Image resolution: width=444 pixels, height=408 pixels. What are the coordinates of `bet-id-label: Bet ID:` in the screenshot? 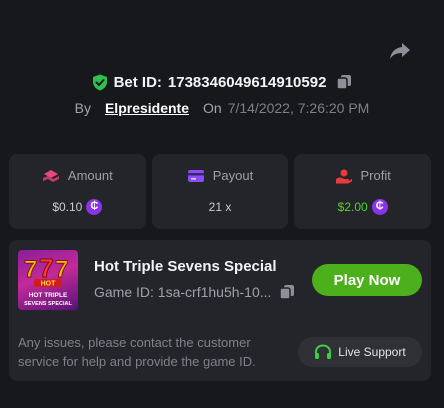 It's located at (137, 82).